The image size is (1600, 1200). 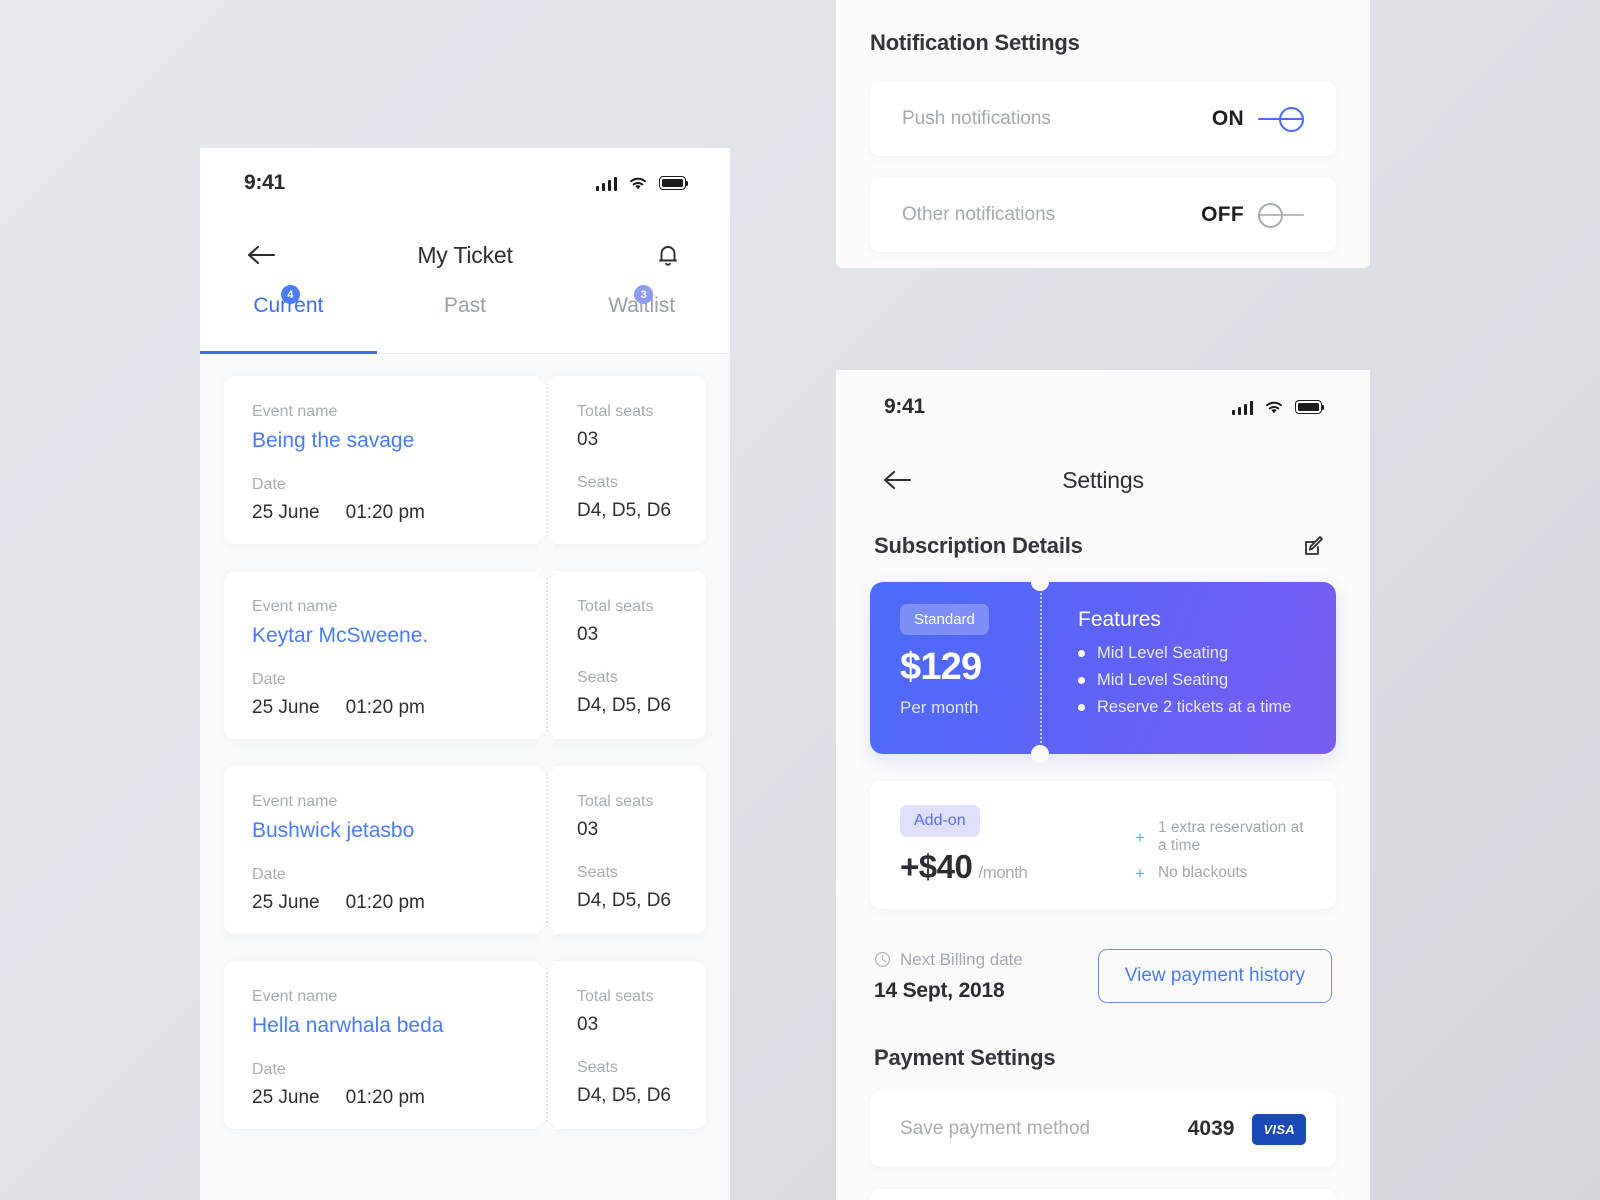 I want to click on list-item: Reserve 2 tickets at a time, so click(x=1207, y=707).